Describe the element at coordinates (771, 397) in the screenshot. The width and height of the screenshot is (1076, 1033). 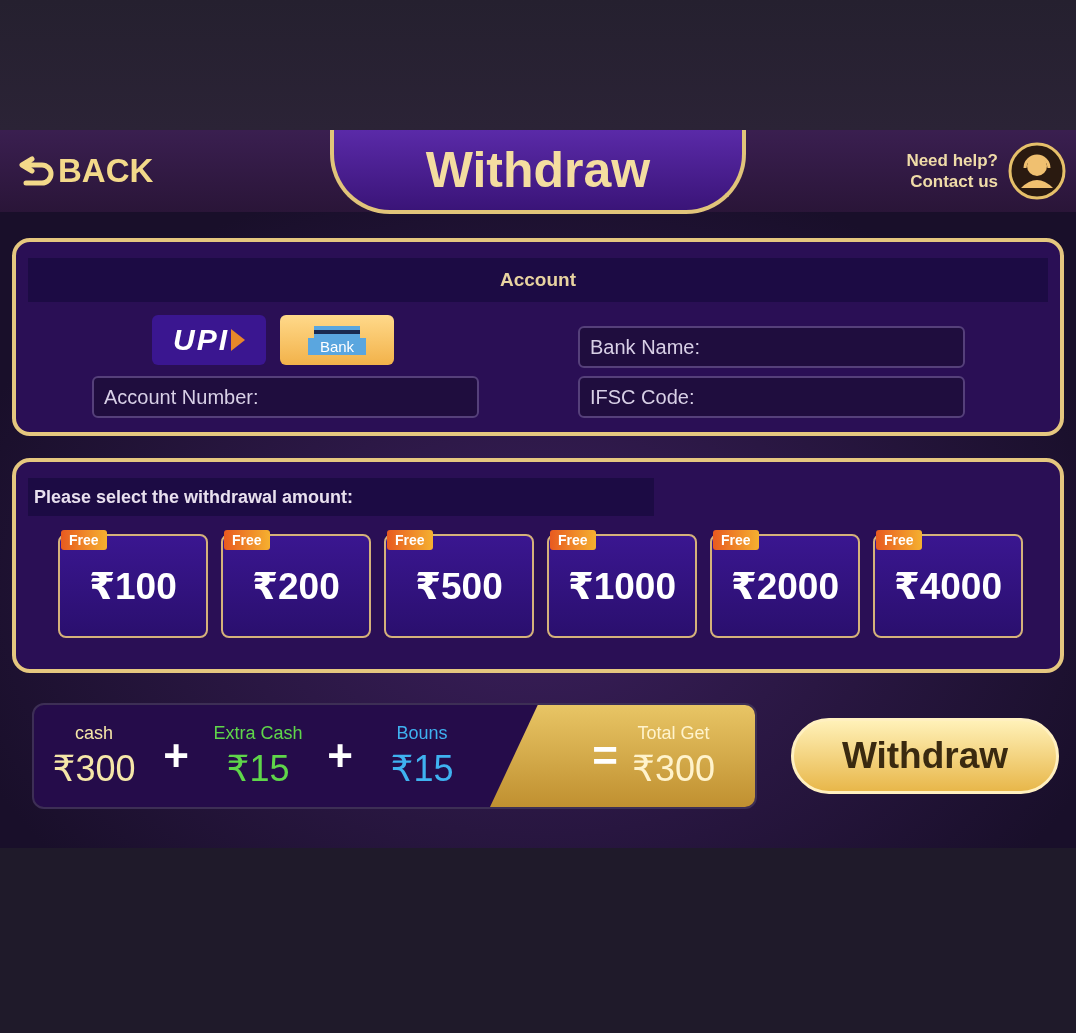
I see `ifsc-code-field: IFSC Code:` at that location.